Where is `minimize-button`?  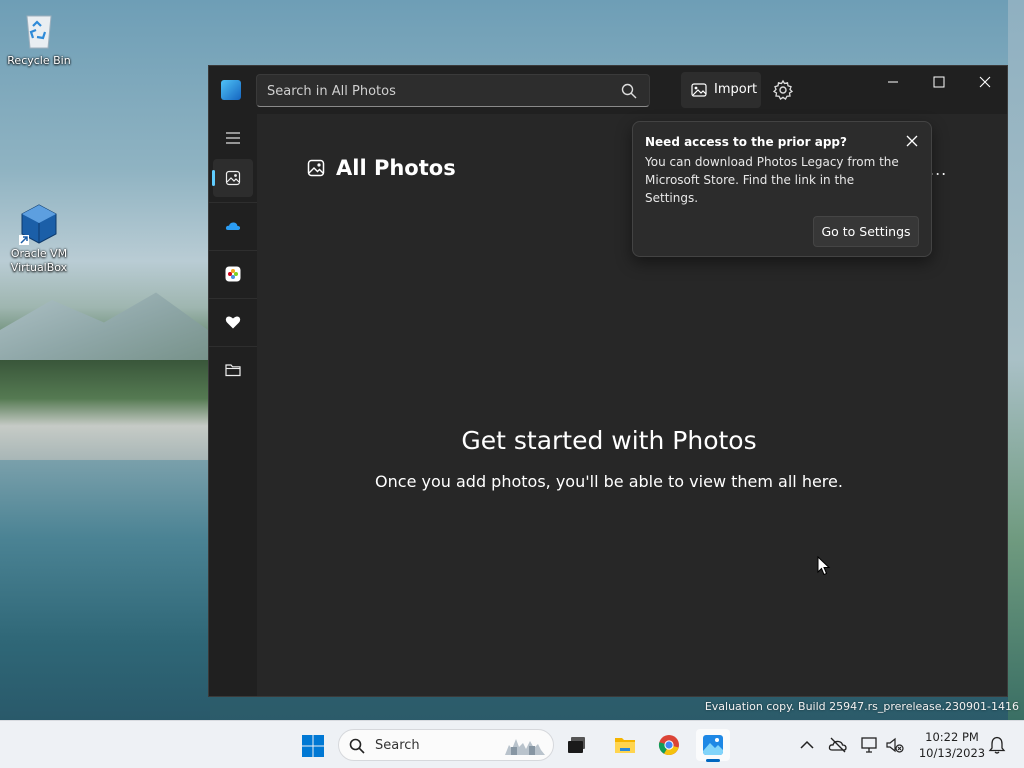 minimize-button is located at coordinates (893, 82).